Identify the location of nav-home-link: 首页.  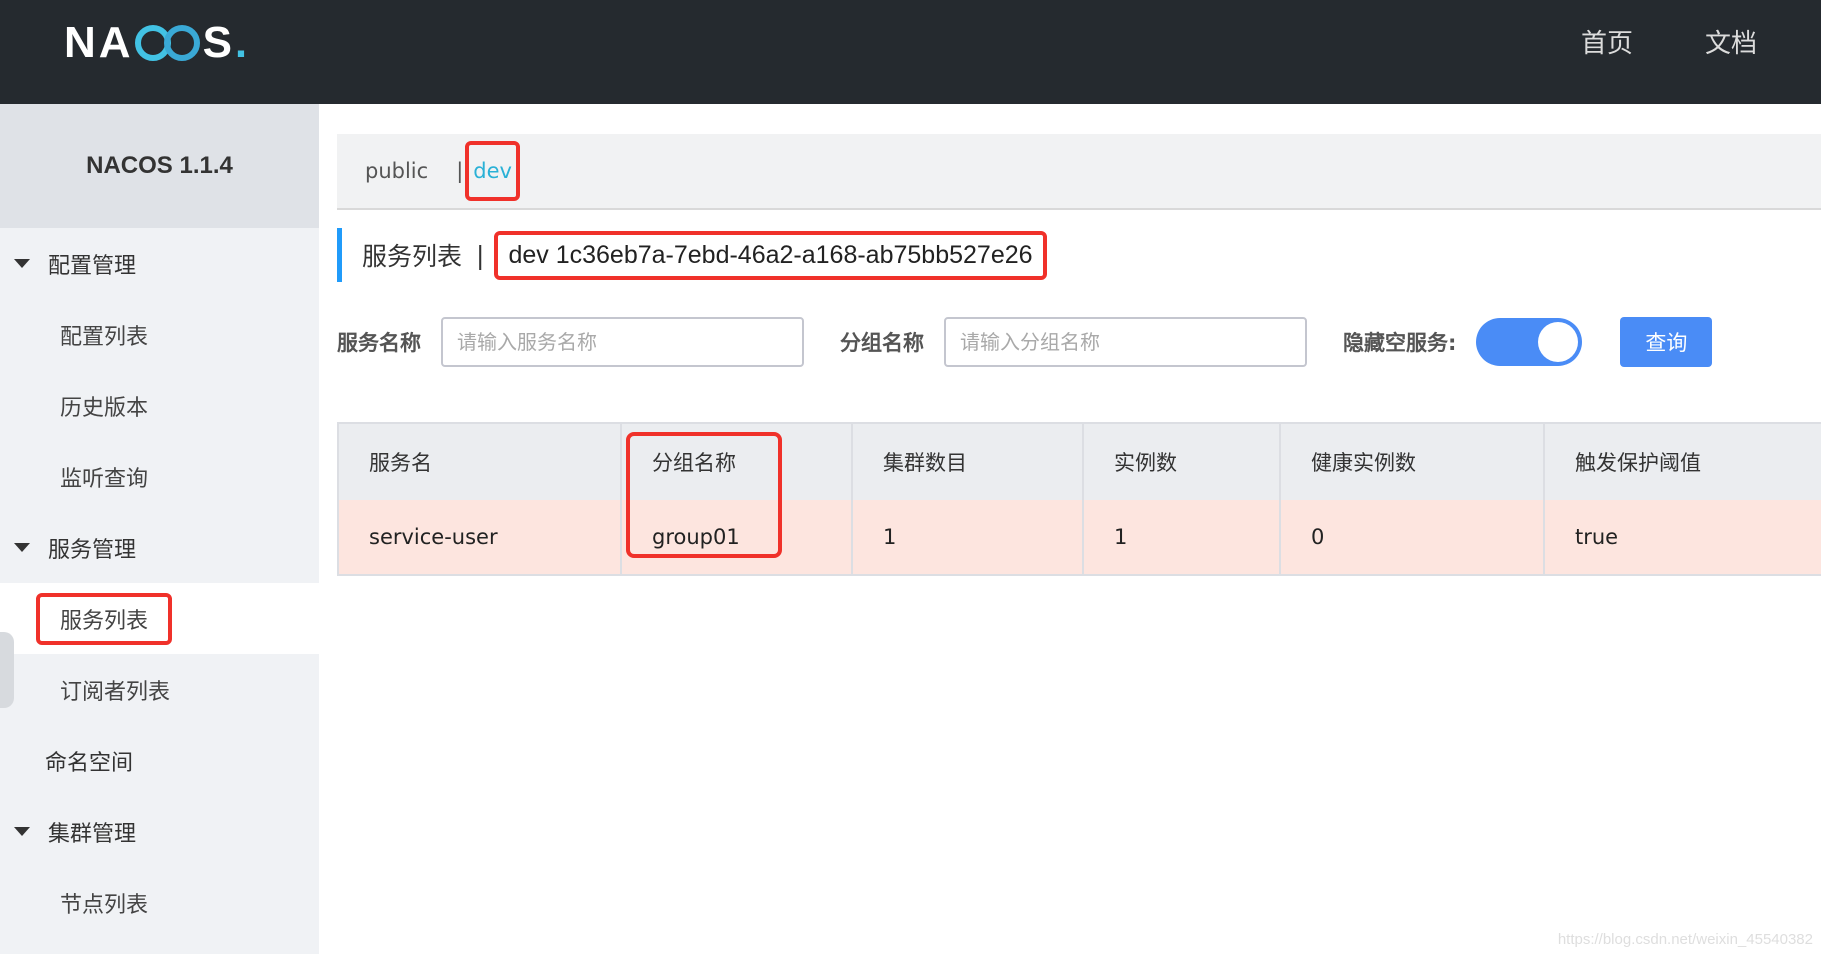
(1607, 44).